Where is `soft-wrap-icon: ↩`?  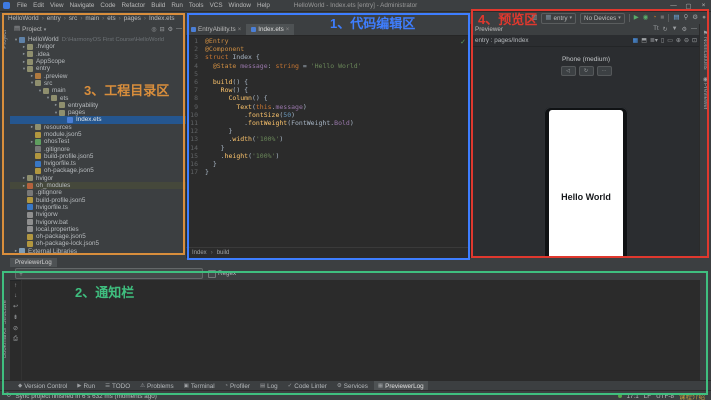
soft-wrap-icon: ↩ is located at coordinates (15, 306).